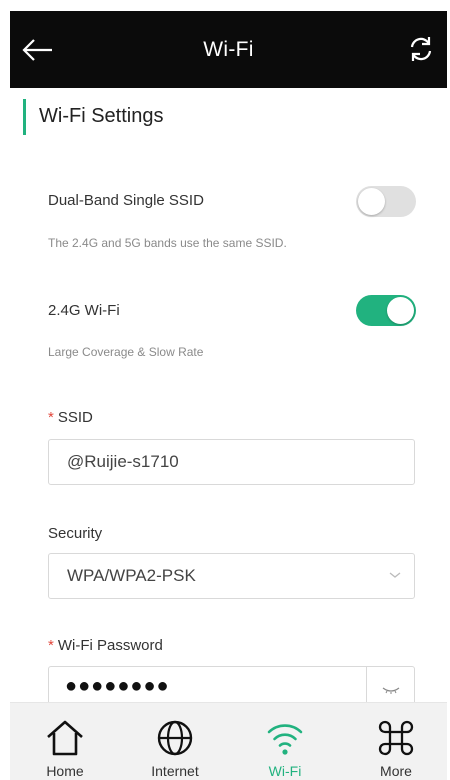 This screenshot has width=450, height=780. What do you see at coordinates (285, 771) in the screenshot?
I see `nav-wifi-label: Wi-Fi` at bounding box center [285, 771].